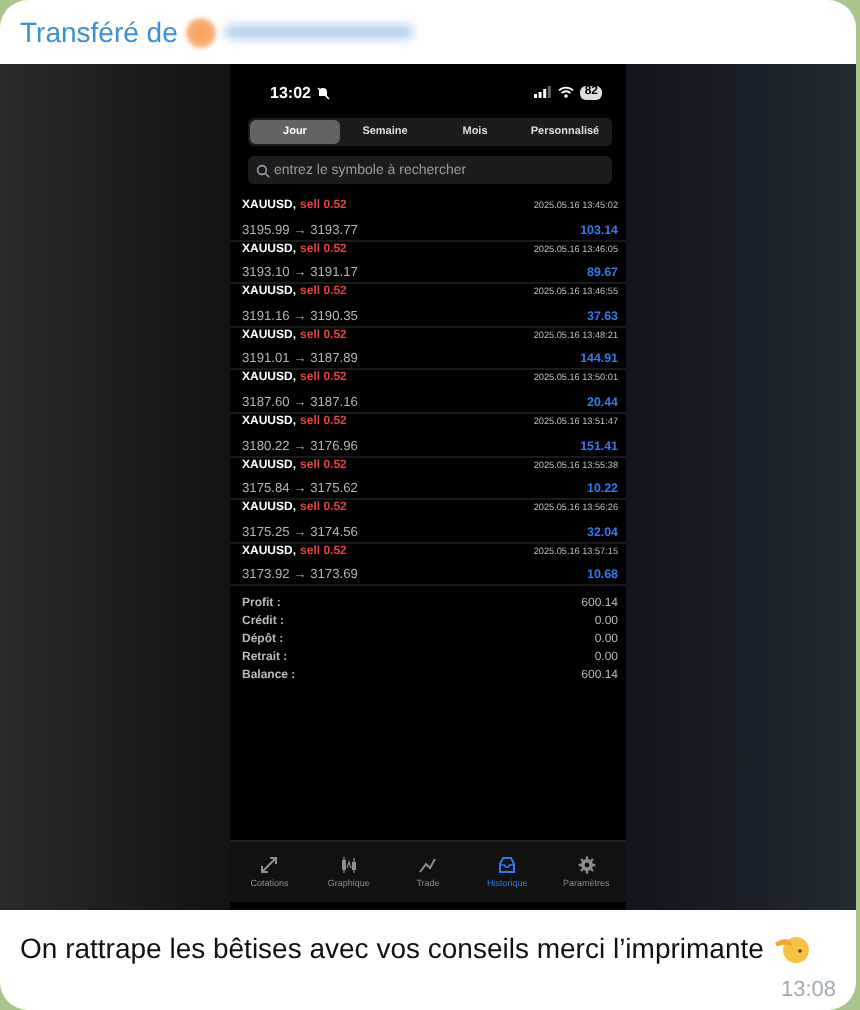 This screenshot has height=1010, width=860. I want to click on inbox-icon, so click(507, 865).